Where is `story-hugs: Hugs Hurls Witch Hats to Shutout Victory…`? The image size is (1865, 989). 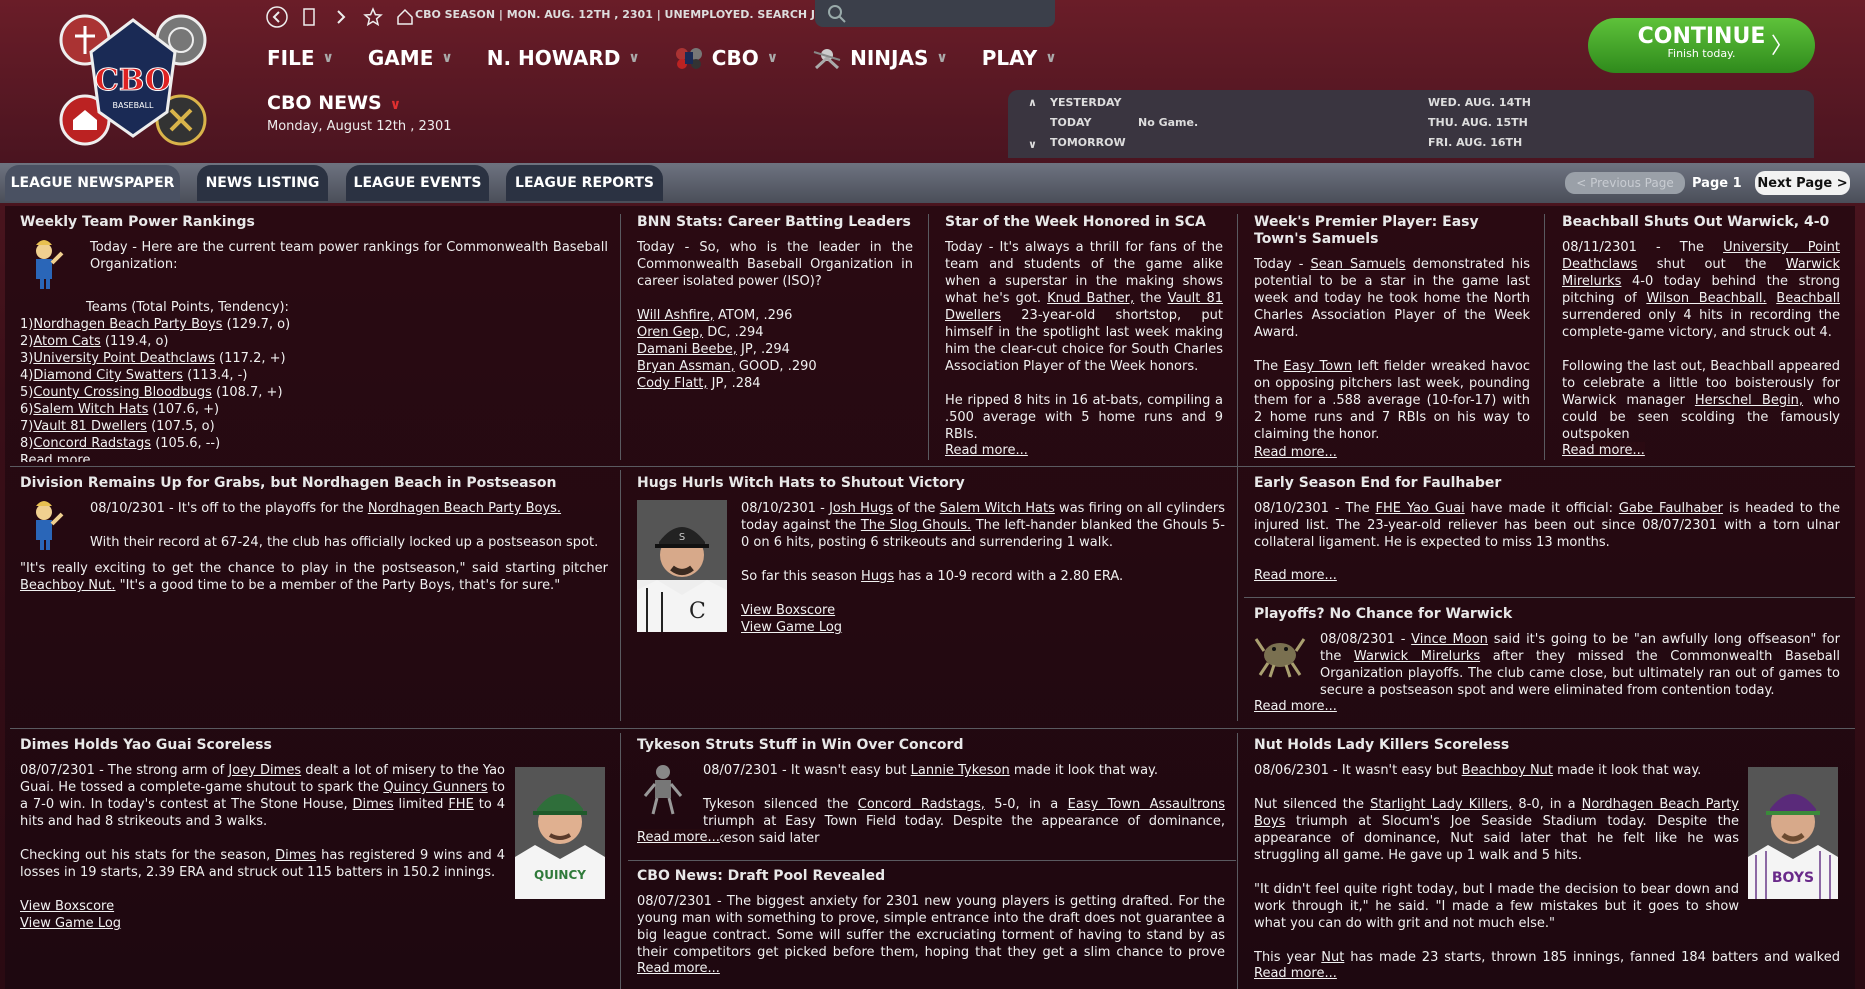
story-hugs: Hugs Hurls Witch Hats to Shutout Victory… is located at coordinates (931, 597).